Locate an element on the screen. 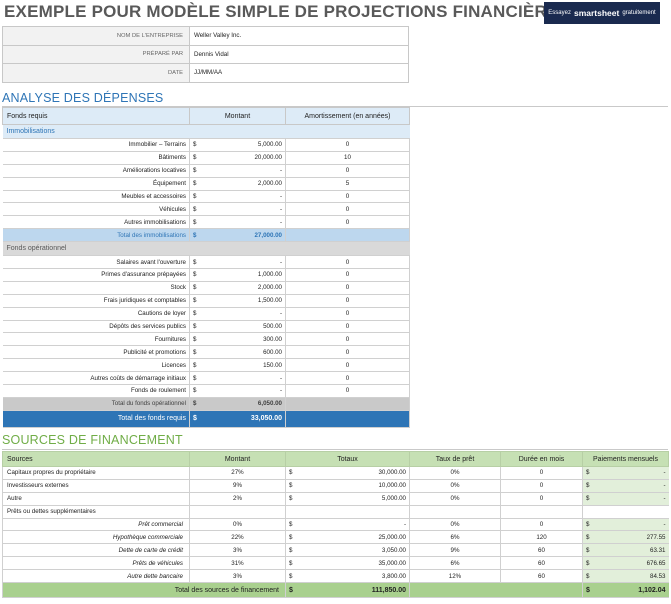 The height and width of the screenshot is (604, 671). expense-amount: $150.00 is located at coordinates (237, 365).